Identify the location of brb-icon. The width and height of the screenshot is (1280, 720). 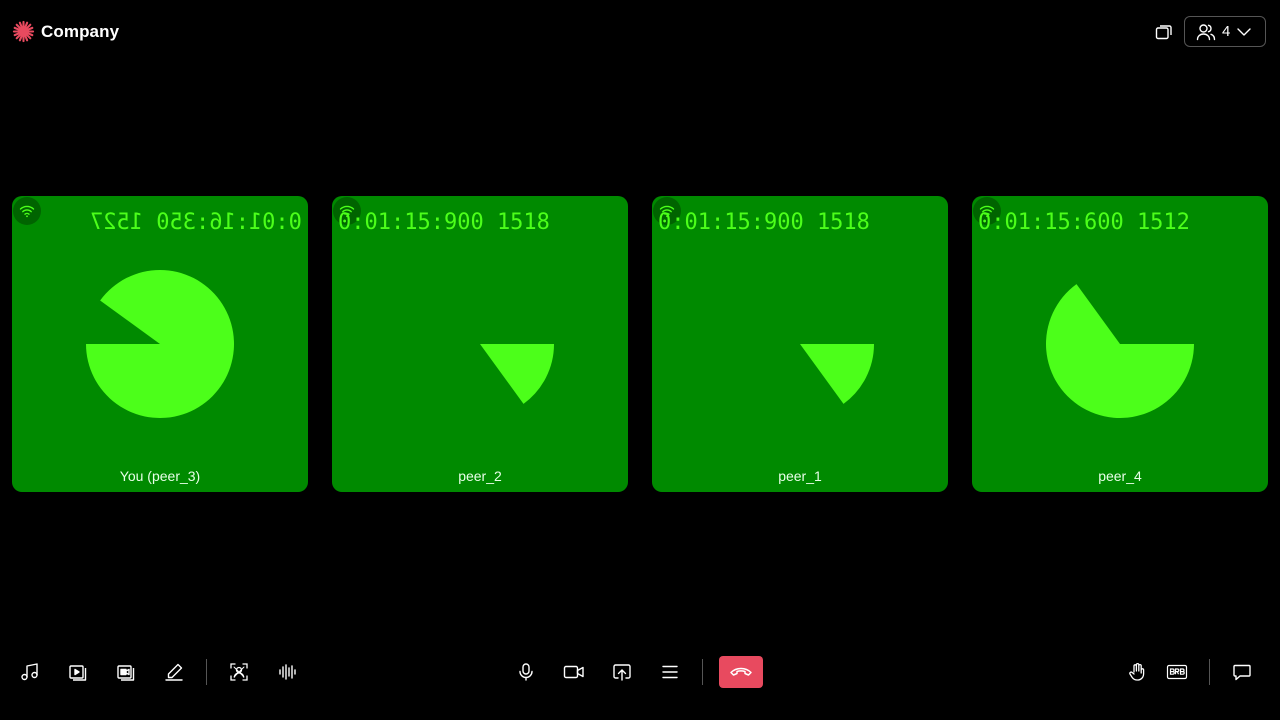
(1177, 672).